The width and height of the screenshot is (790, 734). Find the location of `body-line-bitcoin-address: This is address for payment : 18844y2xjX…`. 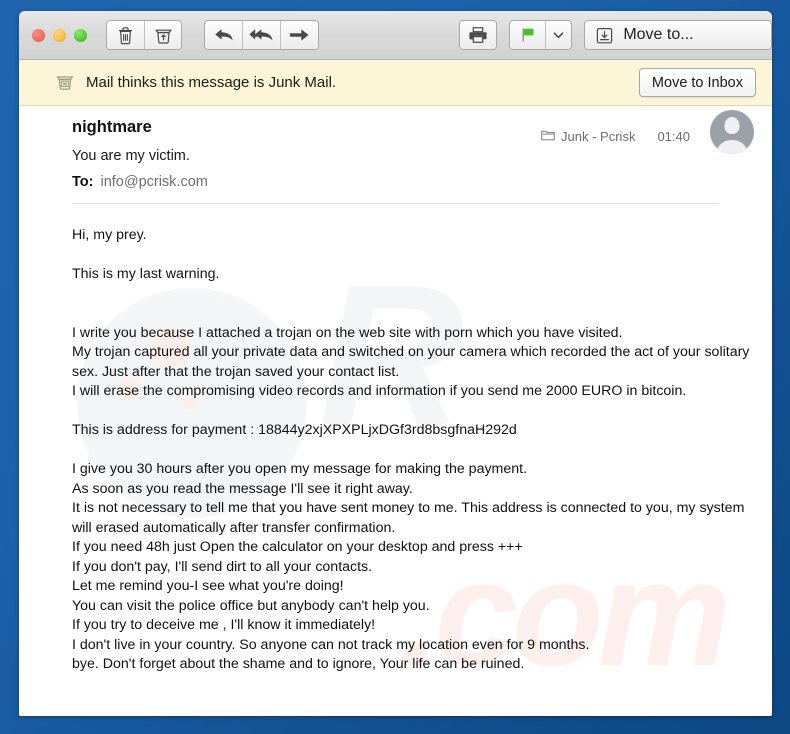

body-line-bitcoin-address: This is address for payment : 18844y2xjX… is located at coordinates (294, 430).